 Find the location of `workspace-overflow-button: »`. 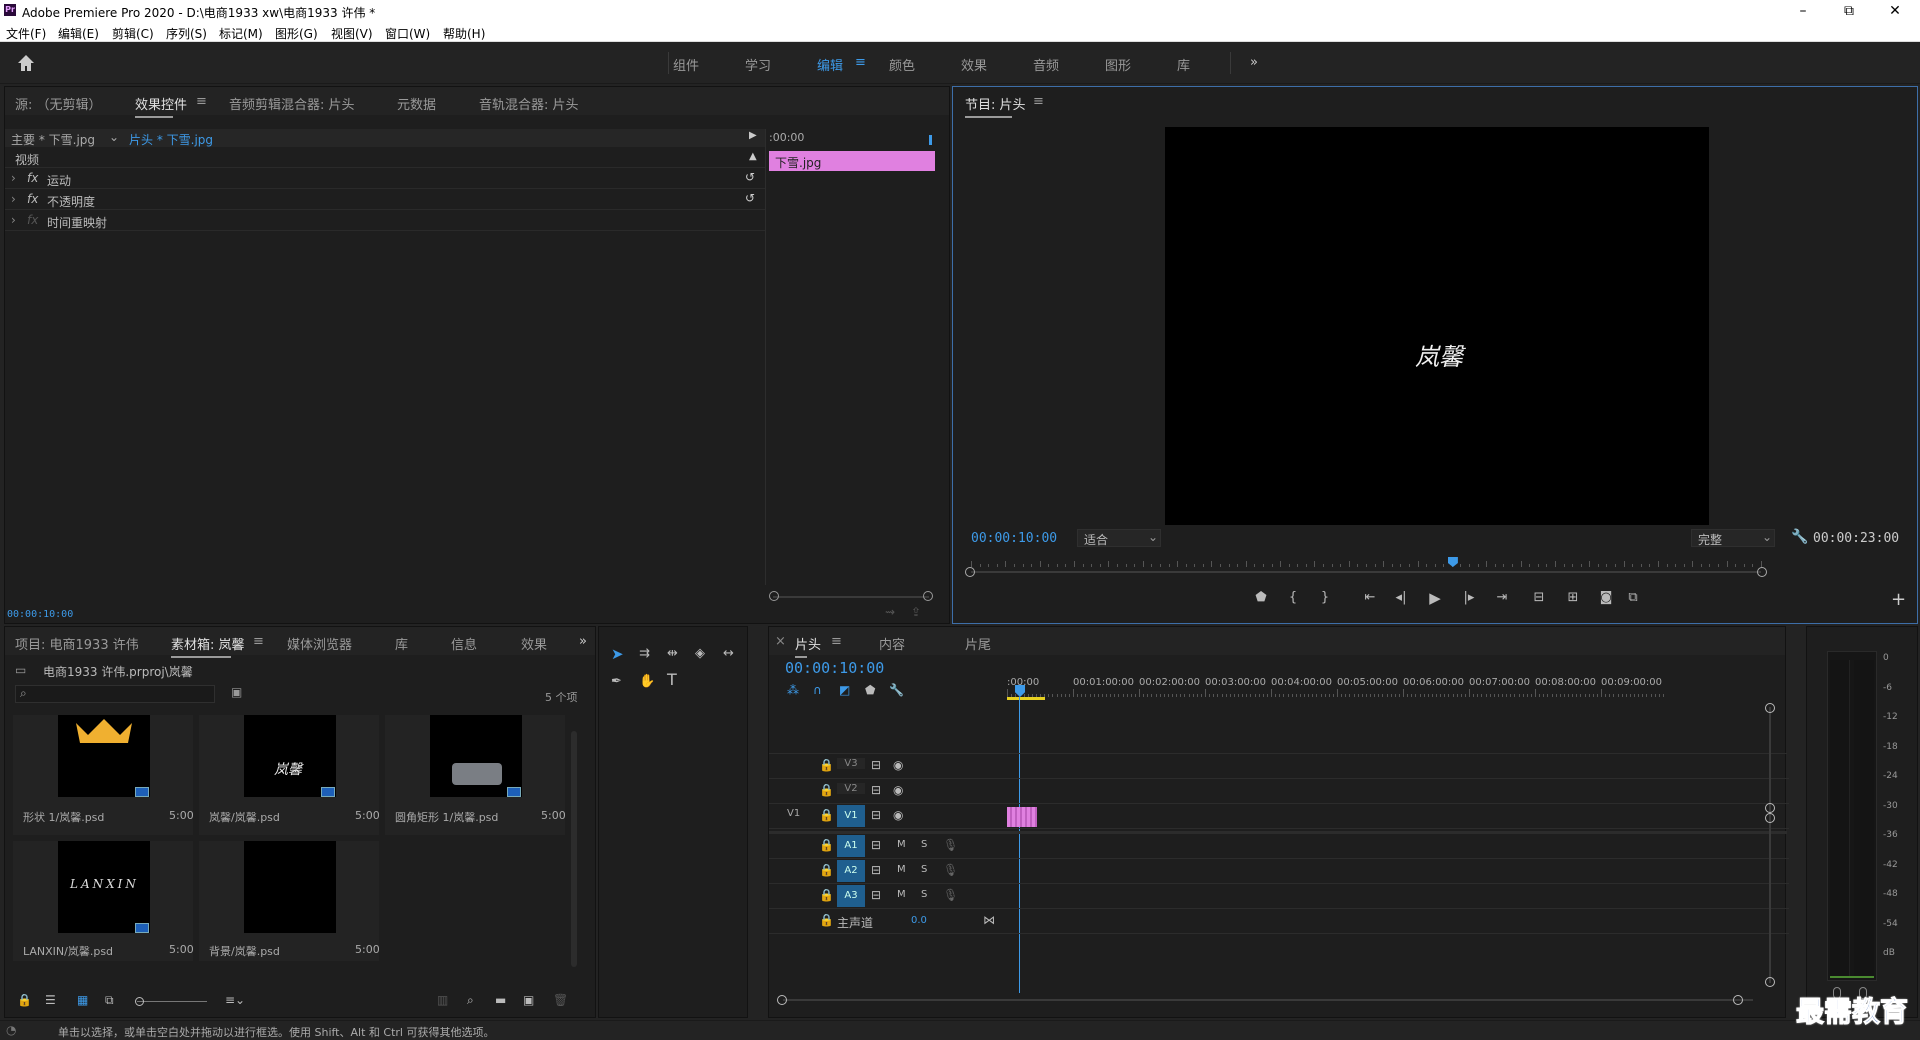

workspace-overflow-button: » is located at coordinates (1254, 62).